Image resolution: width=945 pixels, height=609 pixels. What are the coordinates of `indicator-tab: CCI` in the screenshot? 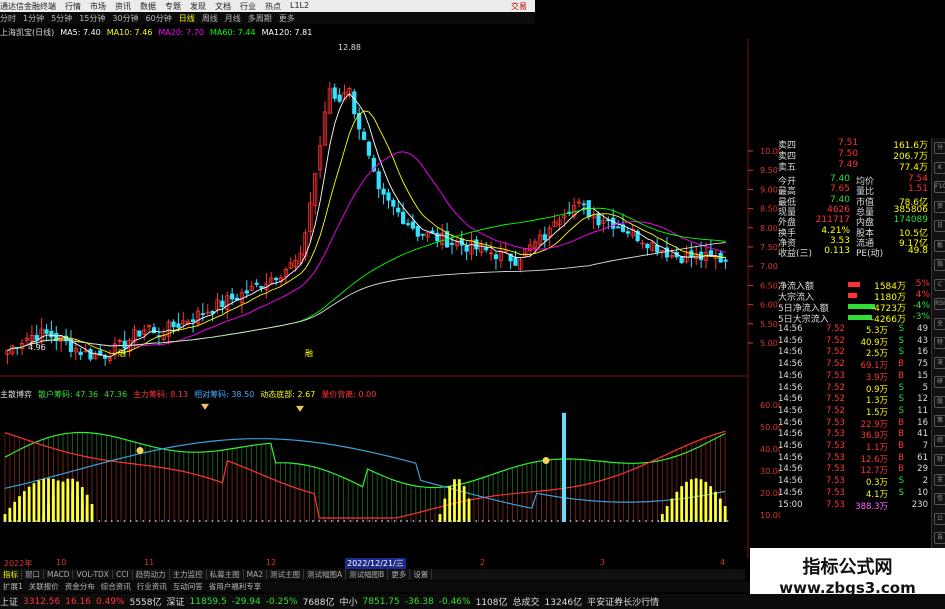 It's located at (123, 574).